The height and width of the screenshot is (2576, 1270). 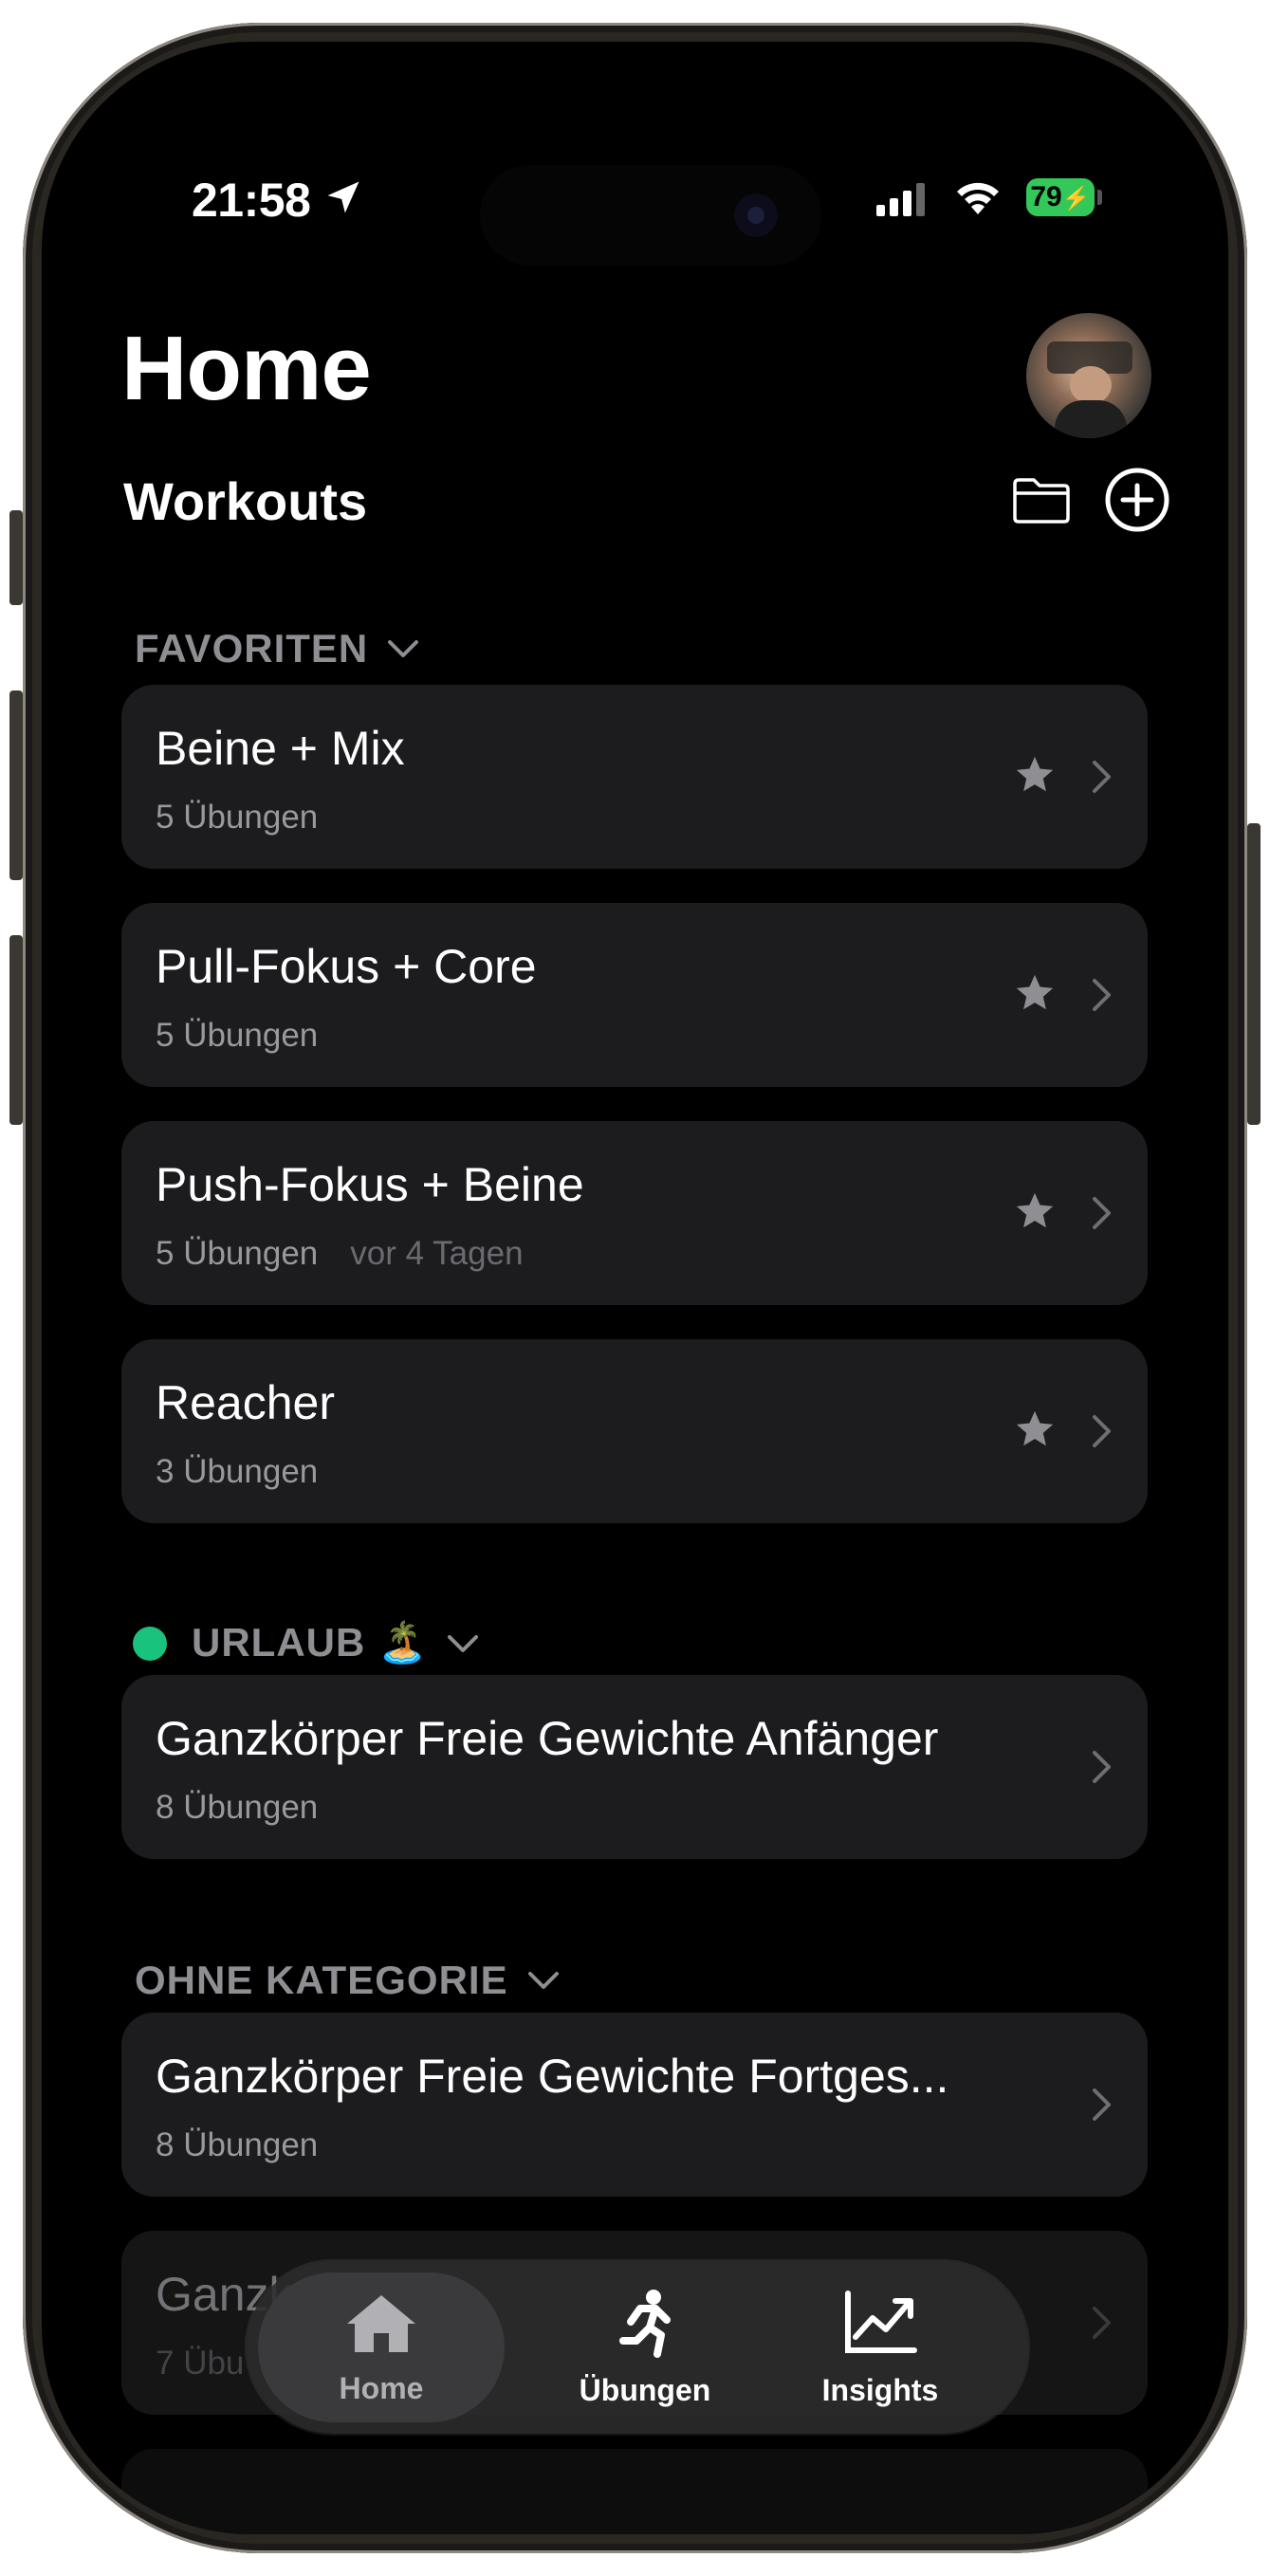 I want to click on folder-icon, so click(x=1041, y=500).